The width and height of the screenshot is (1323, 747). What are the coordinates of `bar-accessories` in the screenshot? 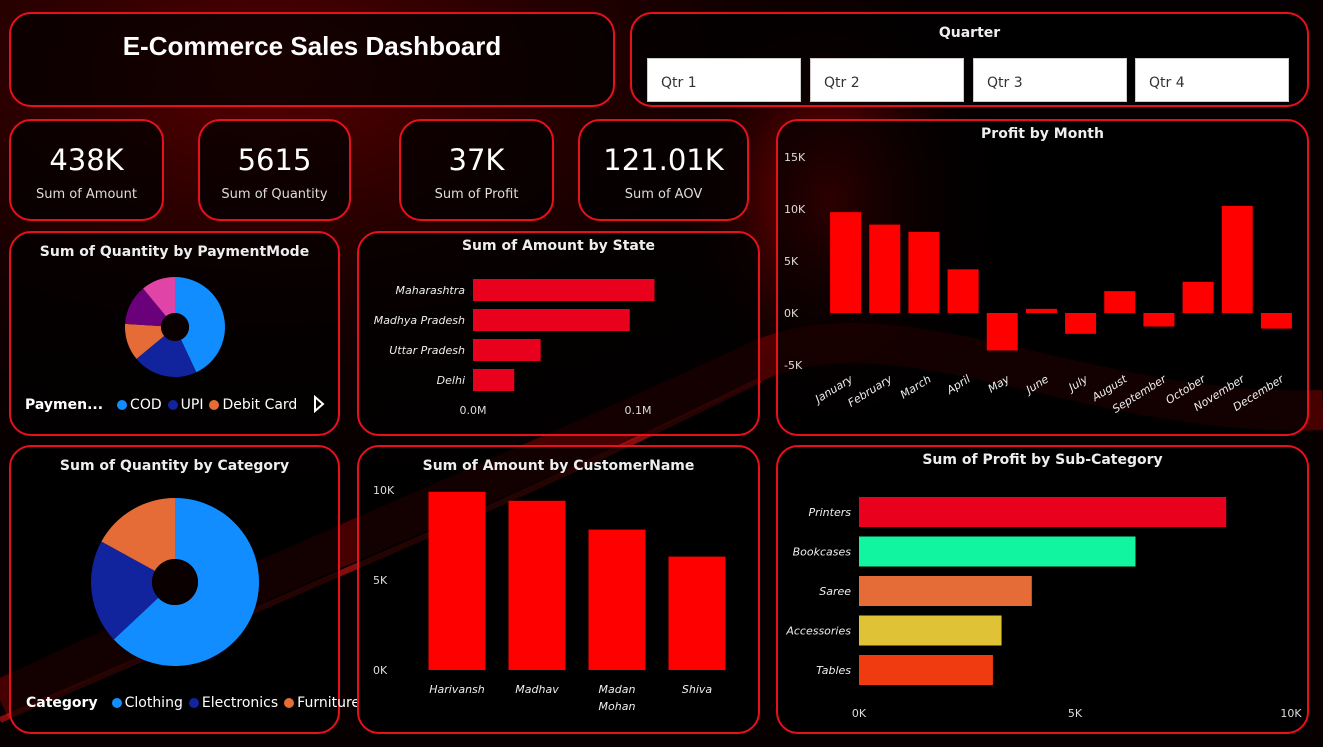 It's located at (930, 630).